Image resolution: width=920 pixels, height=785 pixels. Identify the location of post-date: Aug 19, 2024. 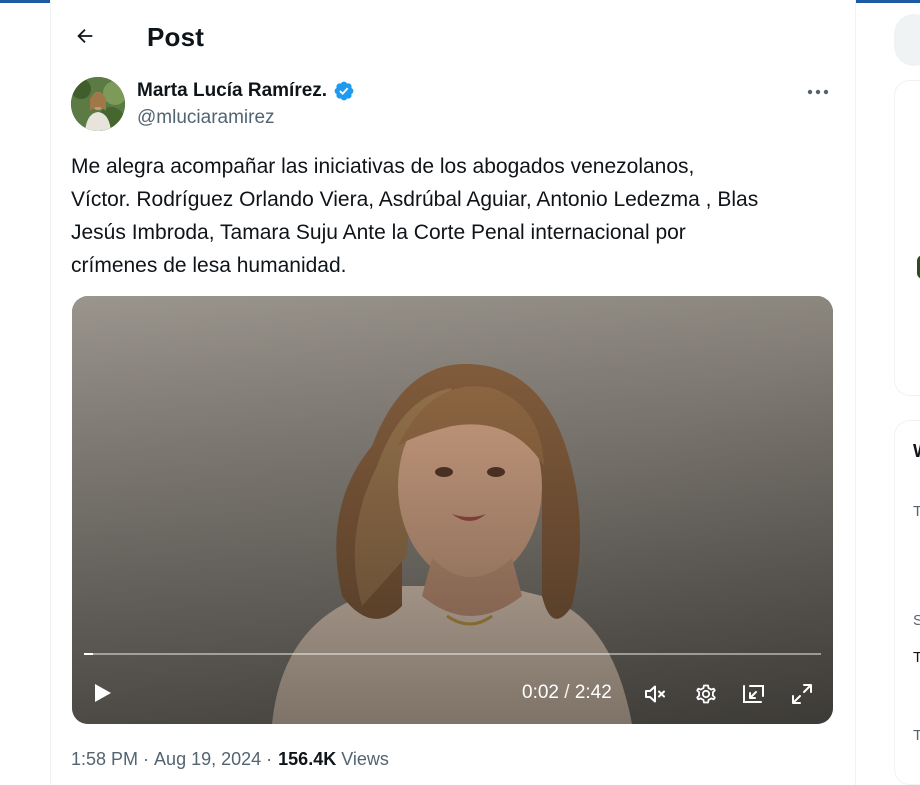
(207, 759).